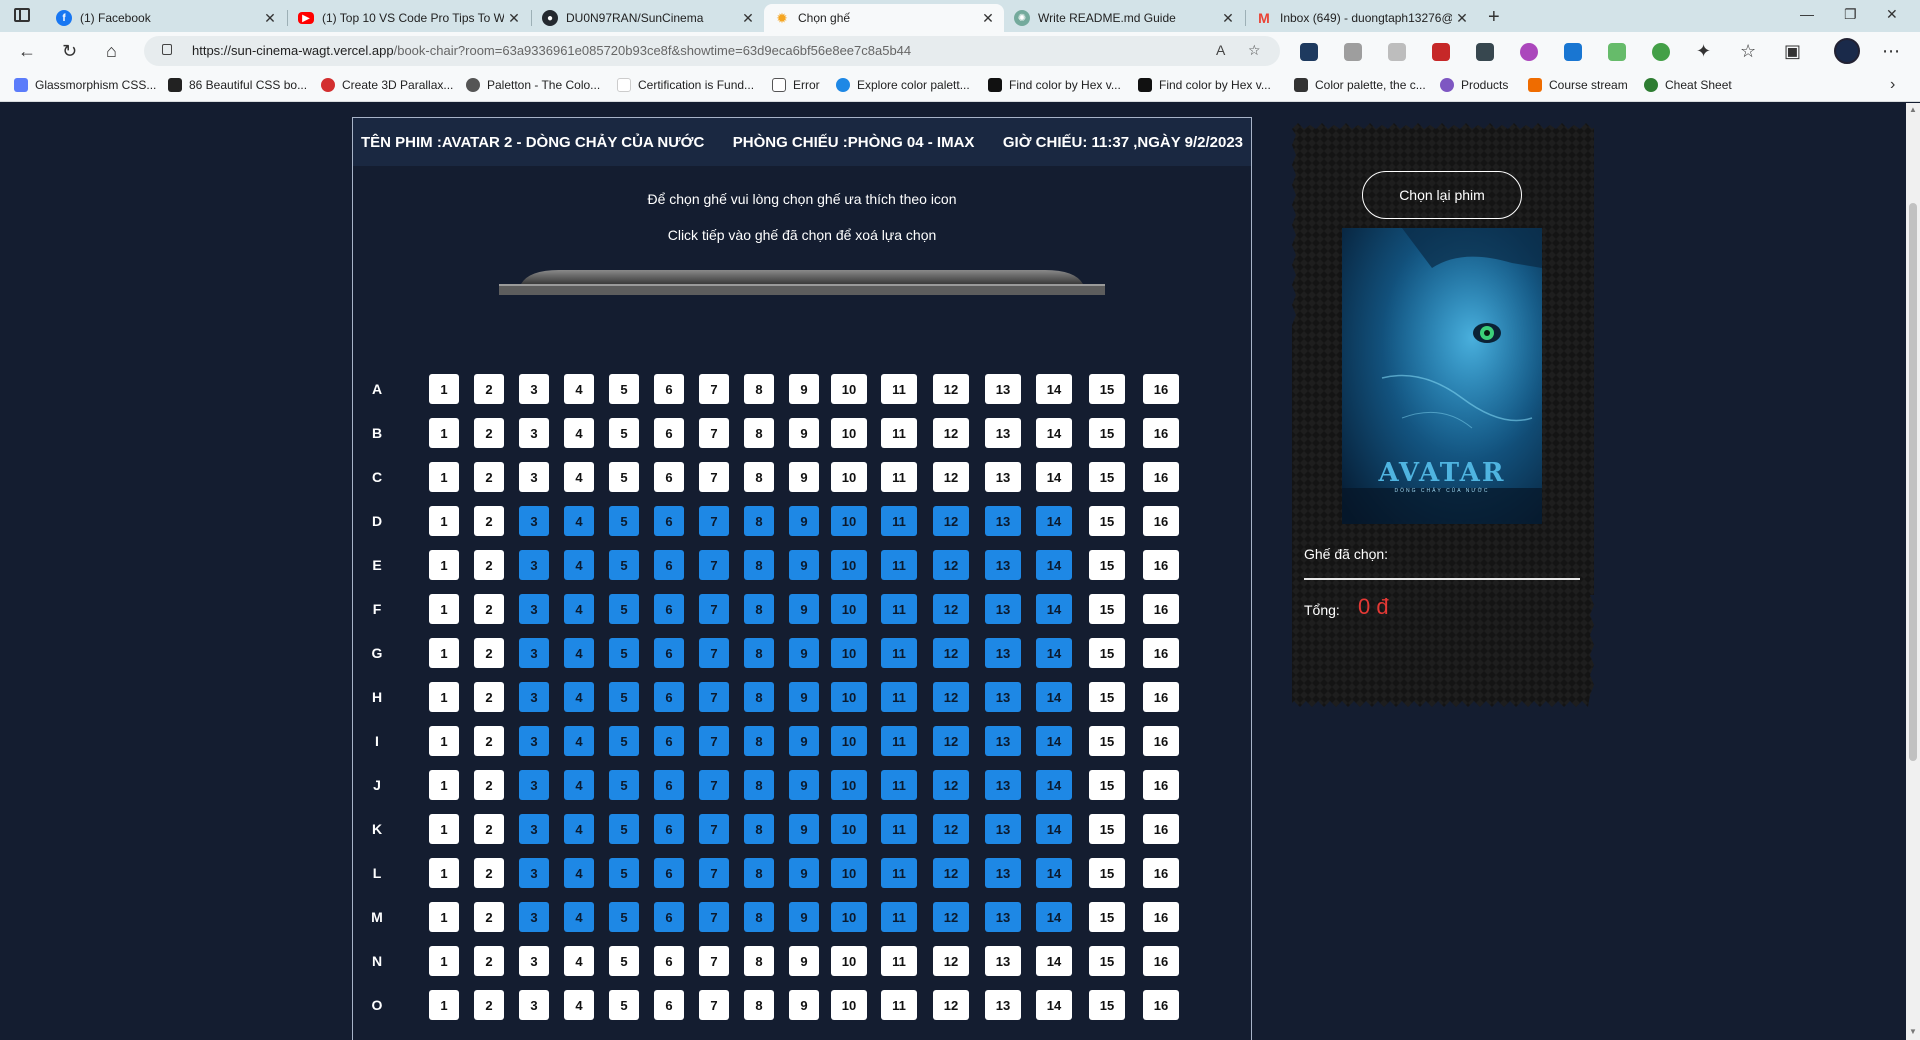 This screenshot has height=1040, width=1920. I want to click on seat-c11: 11, so click(899, 477).